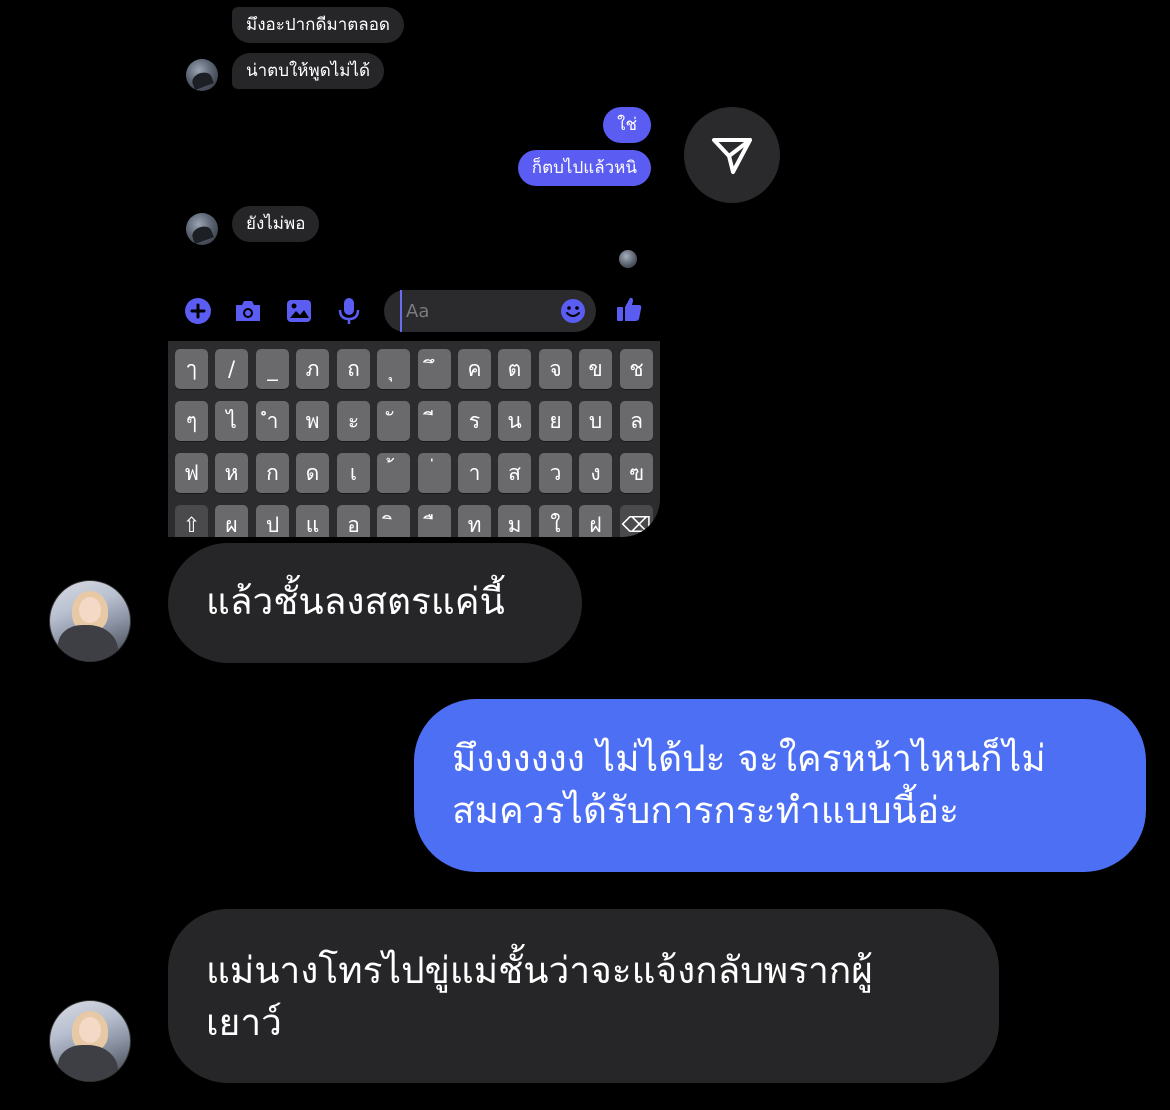 The image size is (1170, 1110). What do you see at coordinates (555, 521) in the screenshot?
I see `keyboard-key: ใ` at bounding box center [555, 521].